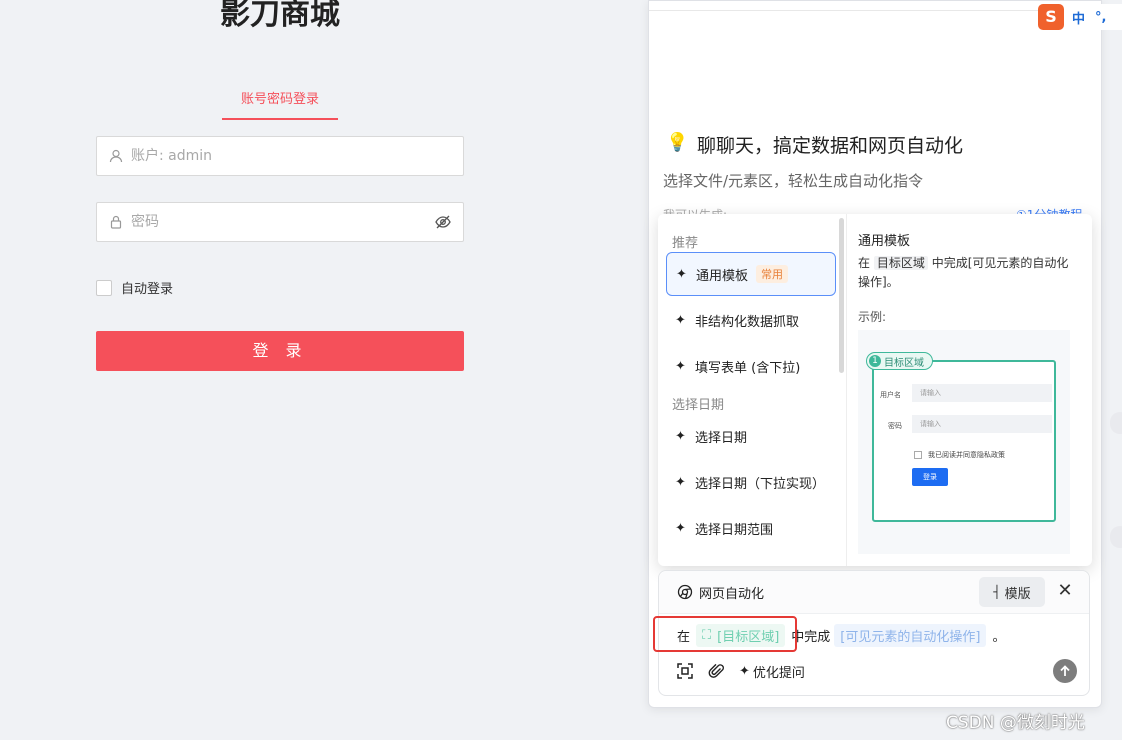 This screenshot has height=740, width=1122. I want to click on preview-region-chip: 目标区域, so click(900, 263).